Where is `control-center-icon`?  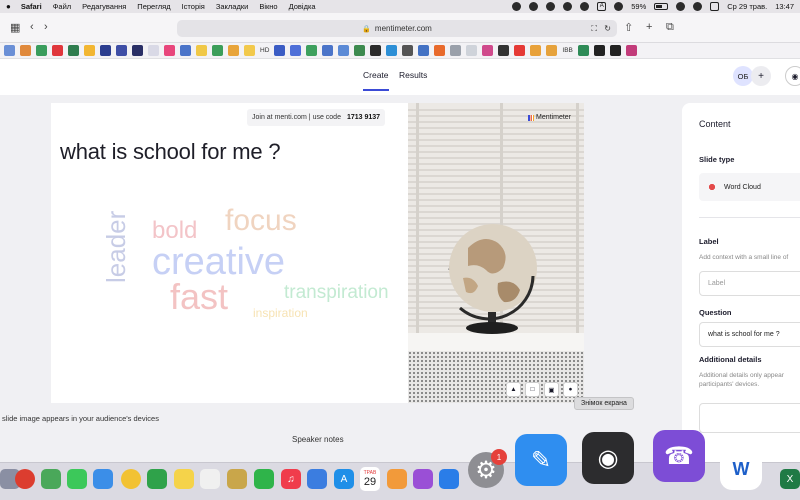 control-center-icon is located at coordinates (715, 6).